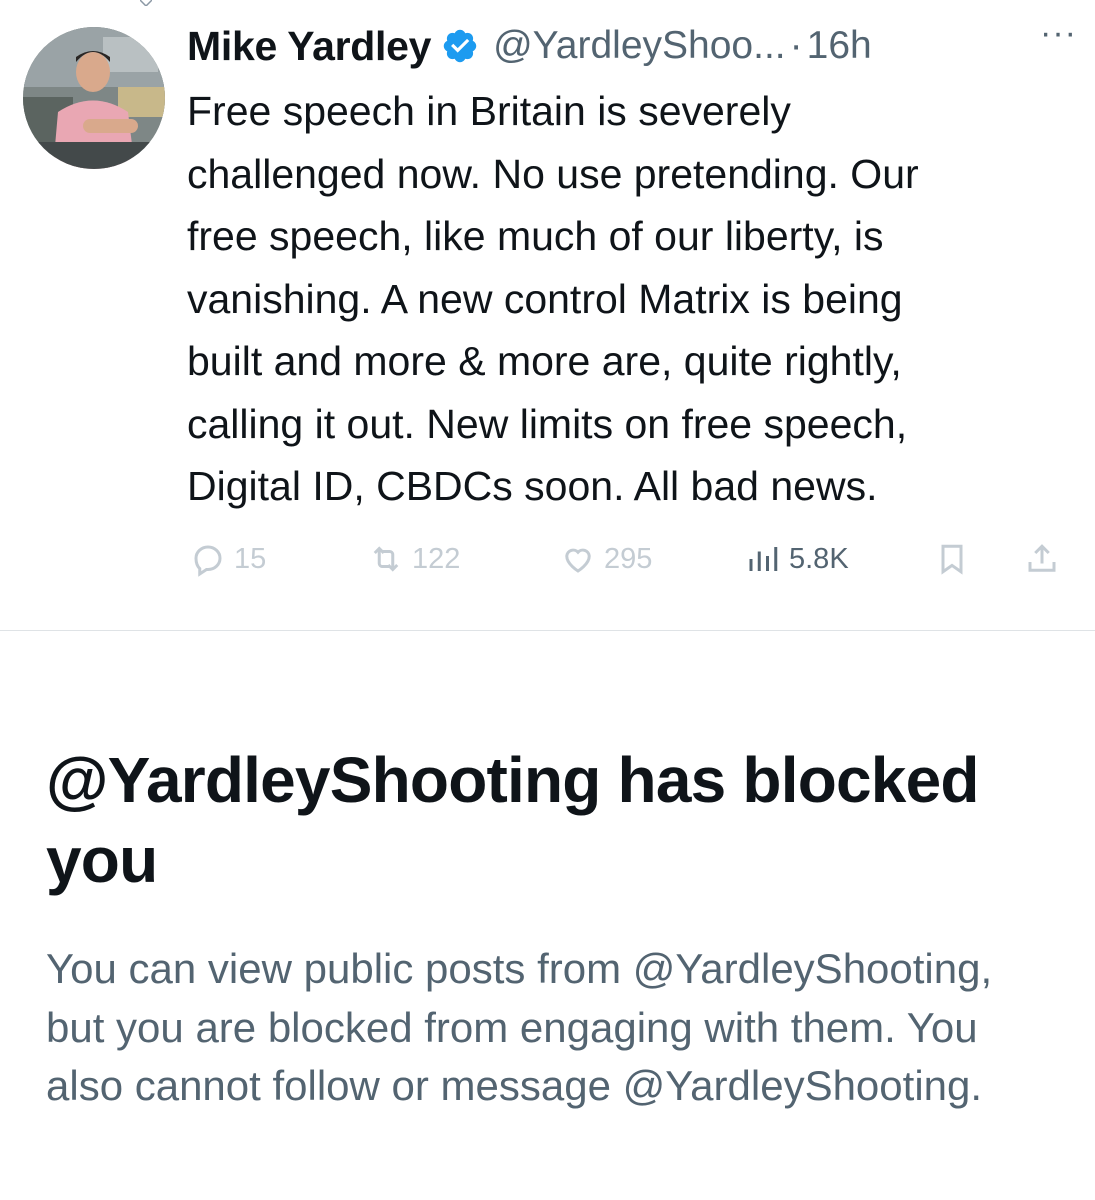 This screenshot has height=1200, width=1095. Describe the element at coordinates (208, 561) in the screenshot. I see `reply-icon` at that location.